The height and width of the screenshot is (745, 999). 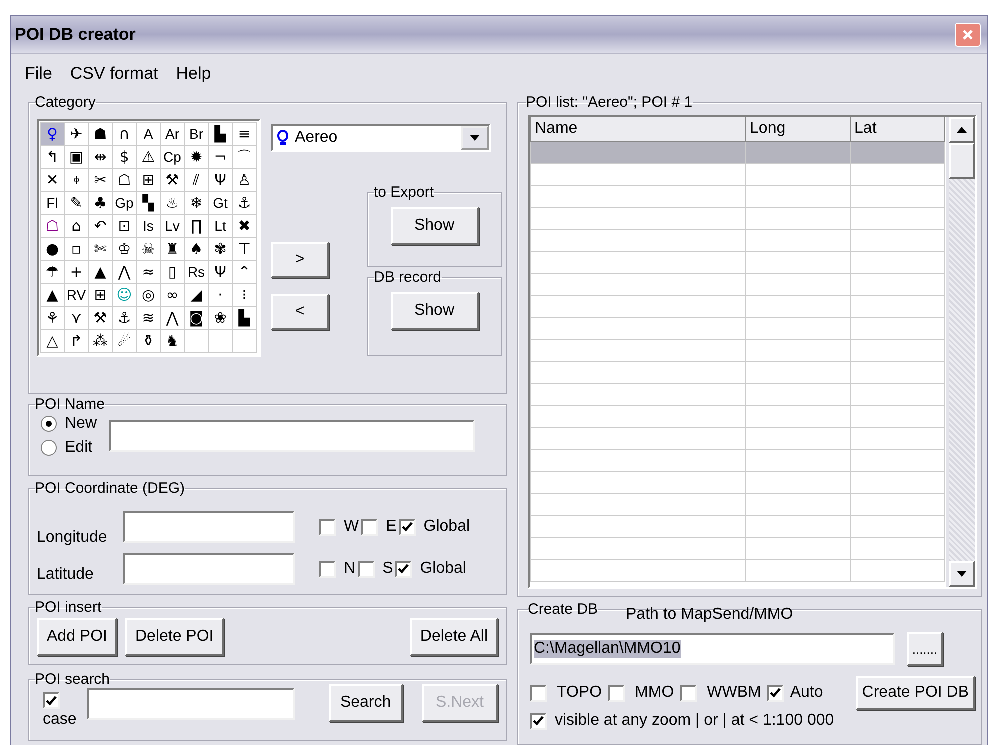 I want to click on path-field: C:\Magellan\MMO10, so click(x=712, y=649).